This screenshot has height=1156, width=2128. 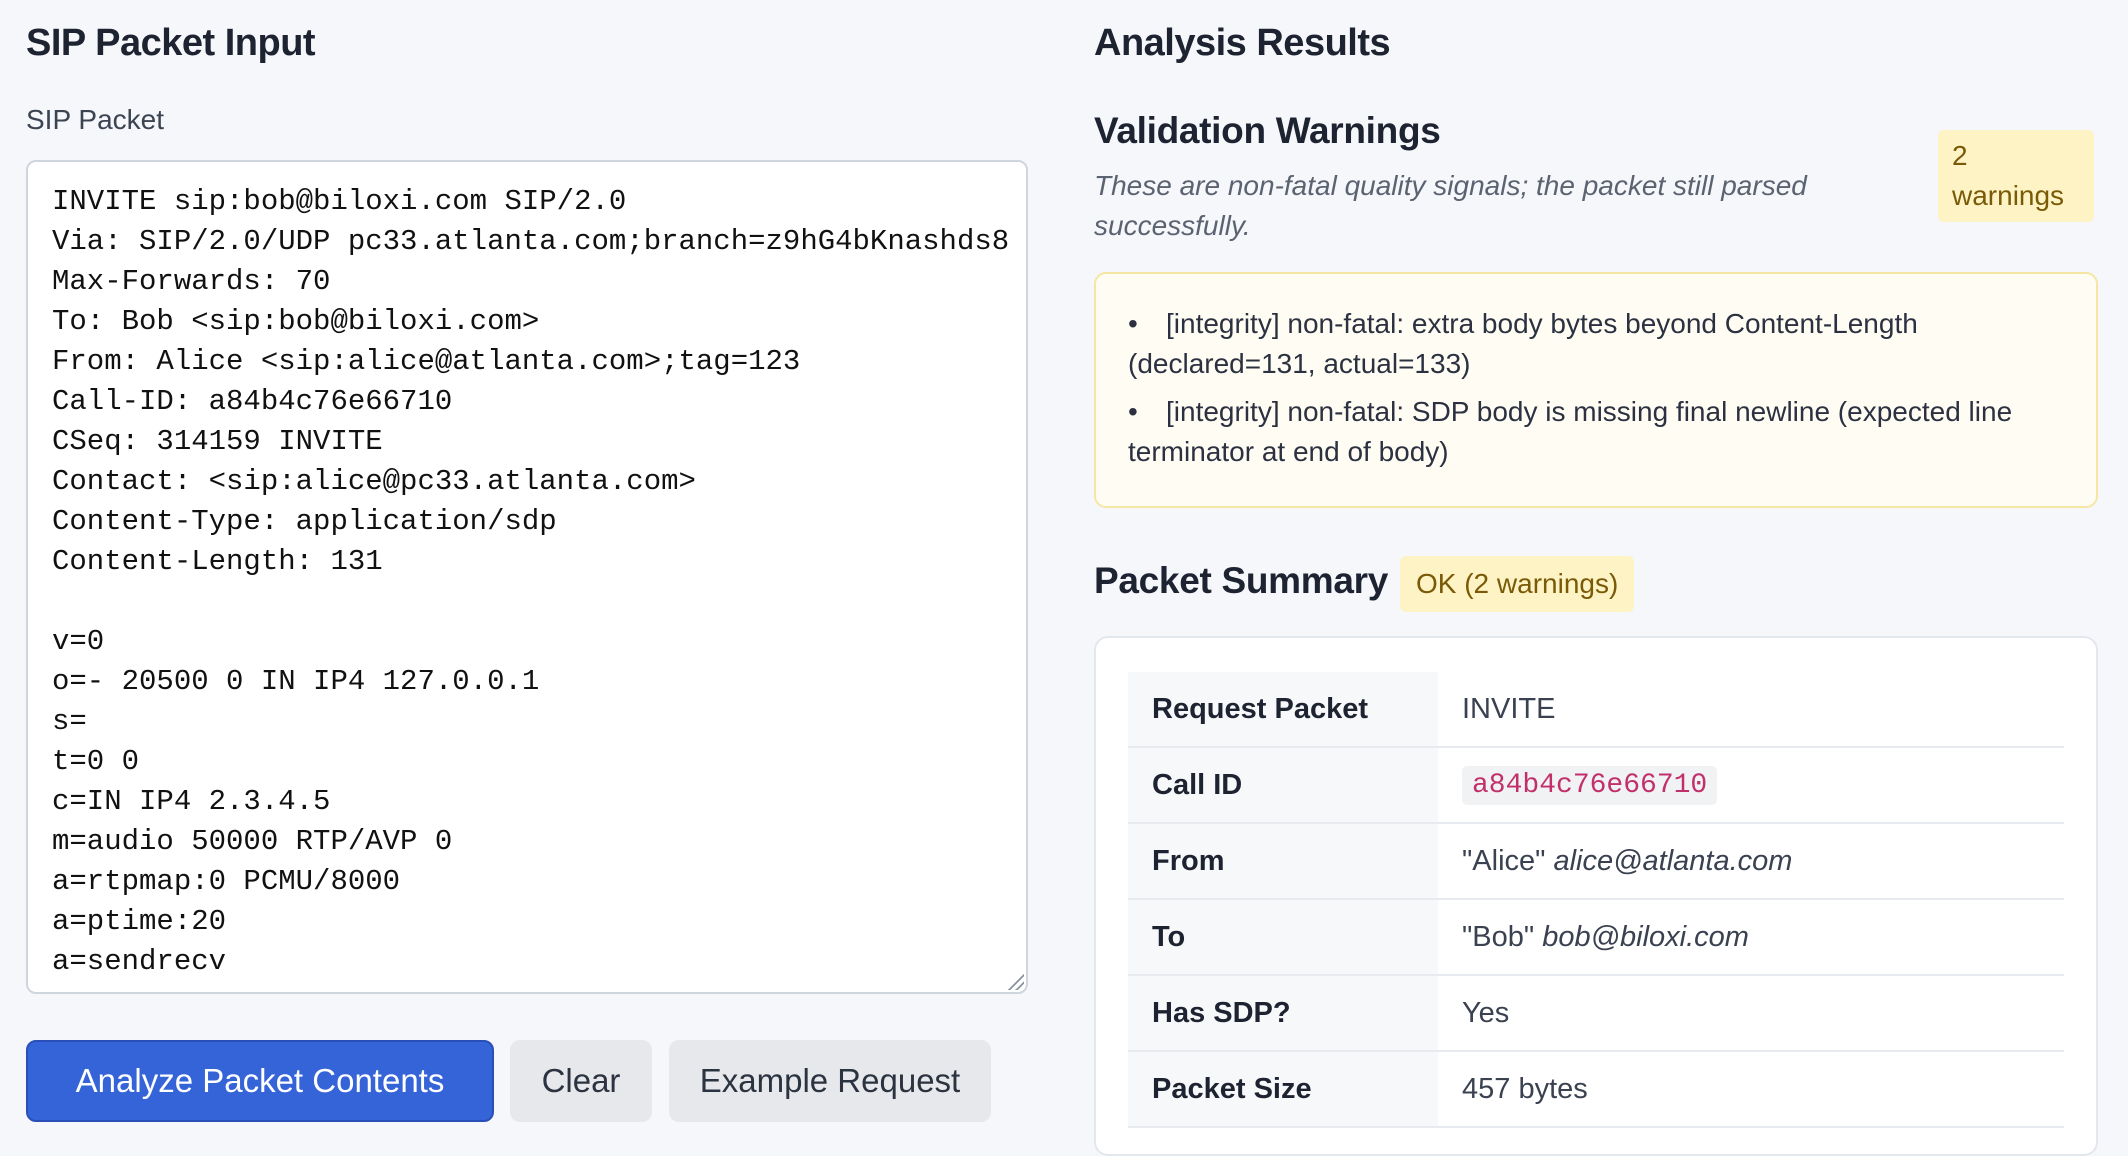 I want to click on row-key: Has SDP?, so click(x=1283, y=1013).